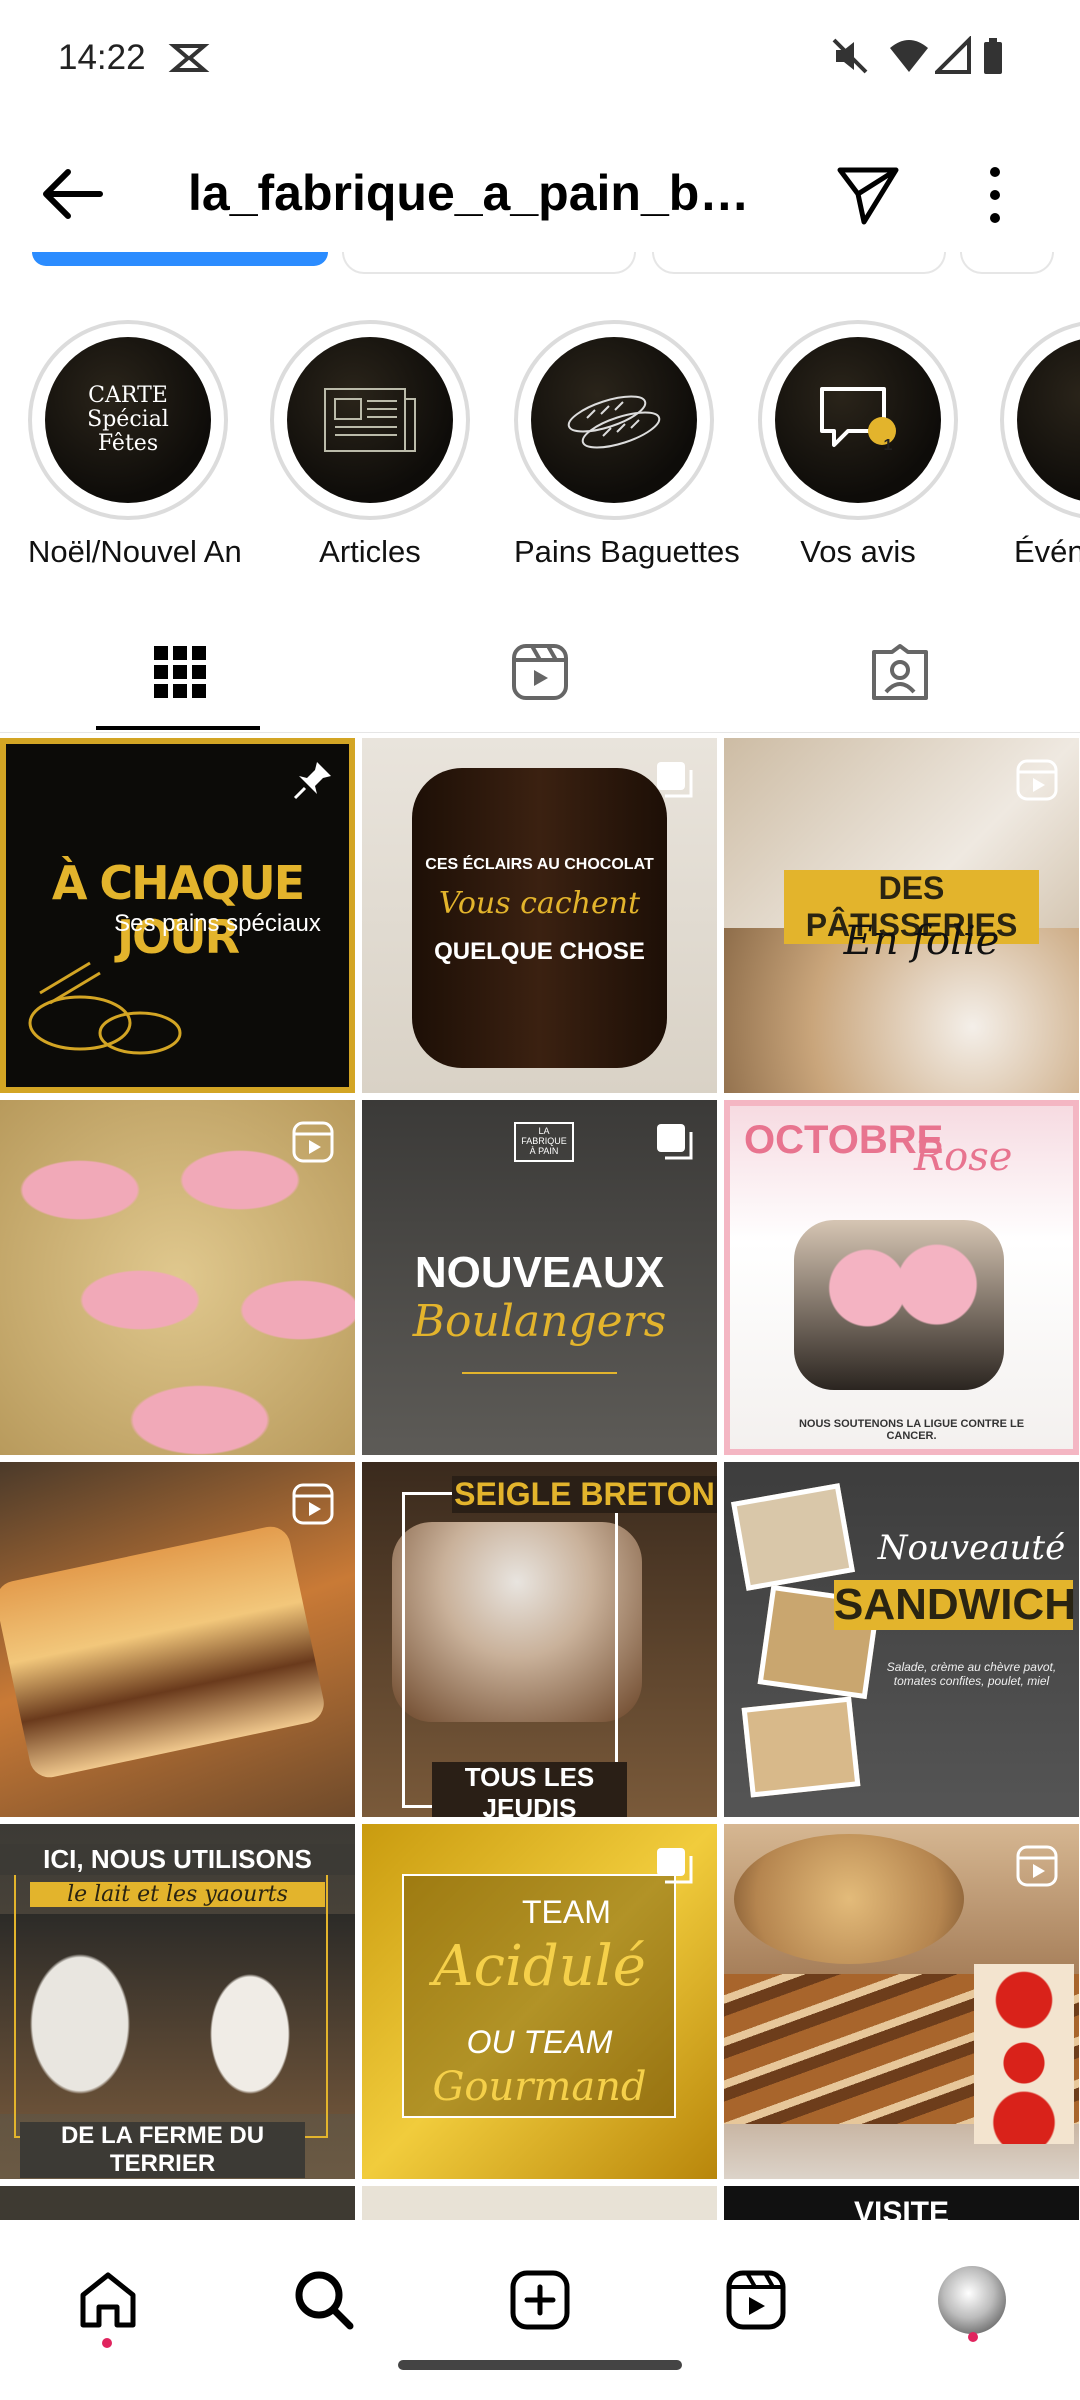  I want to click on highlight-label: Pains Baguettes, so click(627, 551).